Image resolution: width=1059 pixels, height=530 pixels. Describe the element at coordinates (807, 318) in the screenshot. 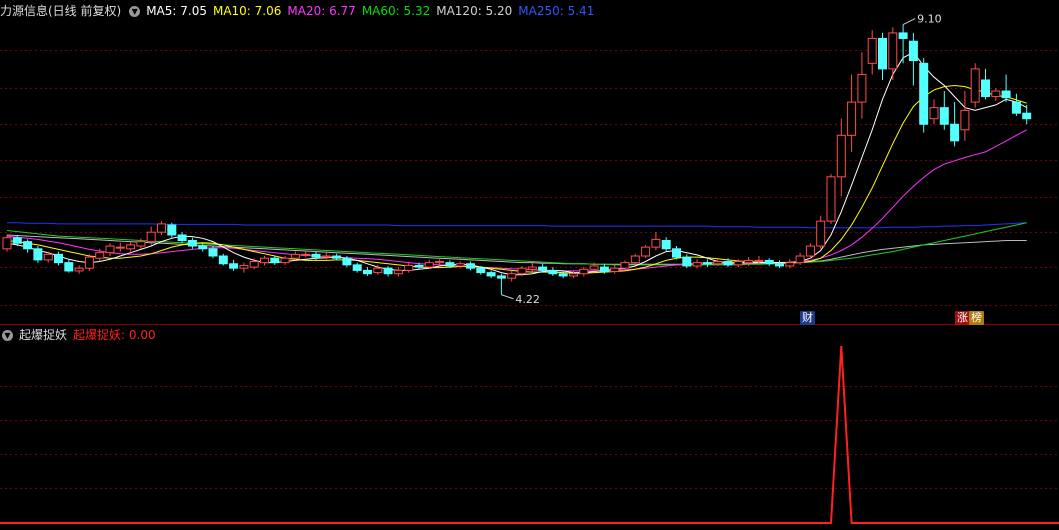

I see `tag-cai: 财` at that location.